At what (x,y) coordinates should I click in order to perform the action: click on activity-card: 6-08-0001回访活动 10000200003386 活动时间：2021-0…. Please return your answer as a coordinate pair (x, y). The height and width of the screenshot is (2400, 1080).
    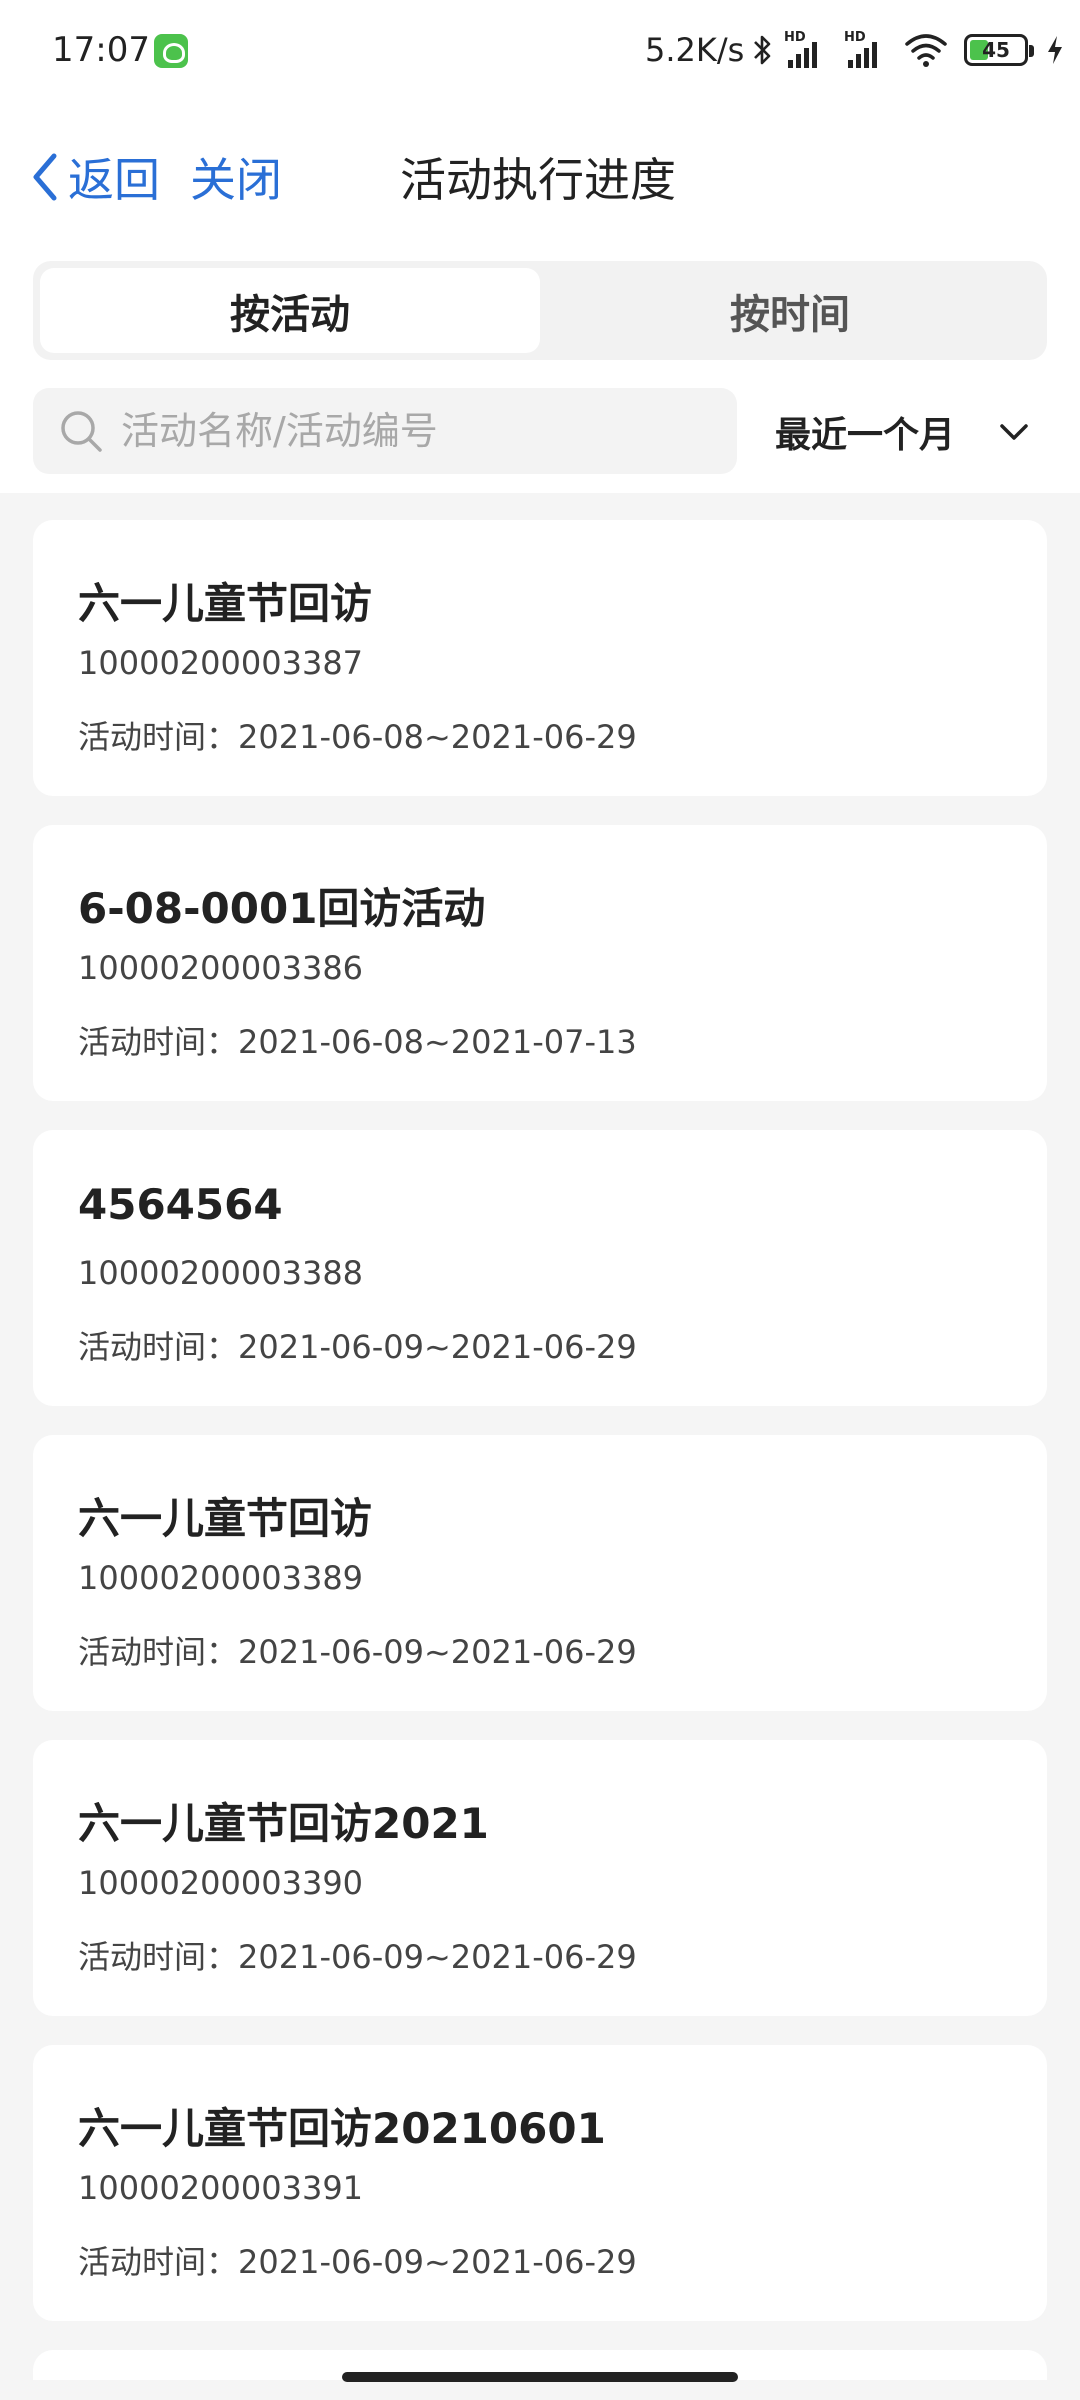
    Looking at the image, I should click on (540, 963).